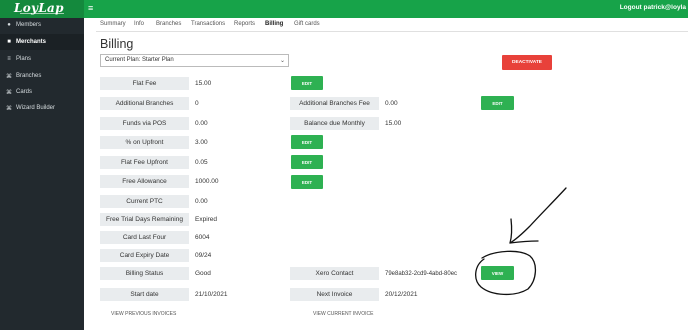  Describe the element at coordinates (506, 273) in the screenshot. I see `annotation-circle` at that location.